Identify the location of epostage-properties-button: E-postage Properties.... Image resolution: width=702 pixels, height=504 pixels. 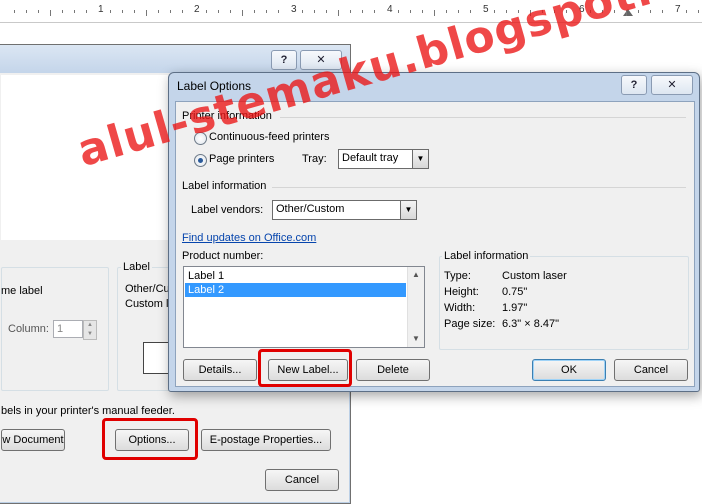
(266, 440).